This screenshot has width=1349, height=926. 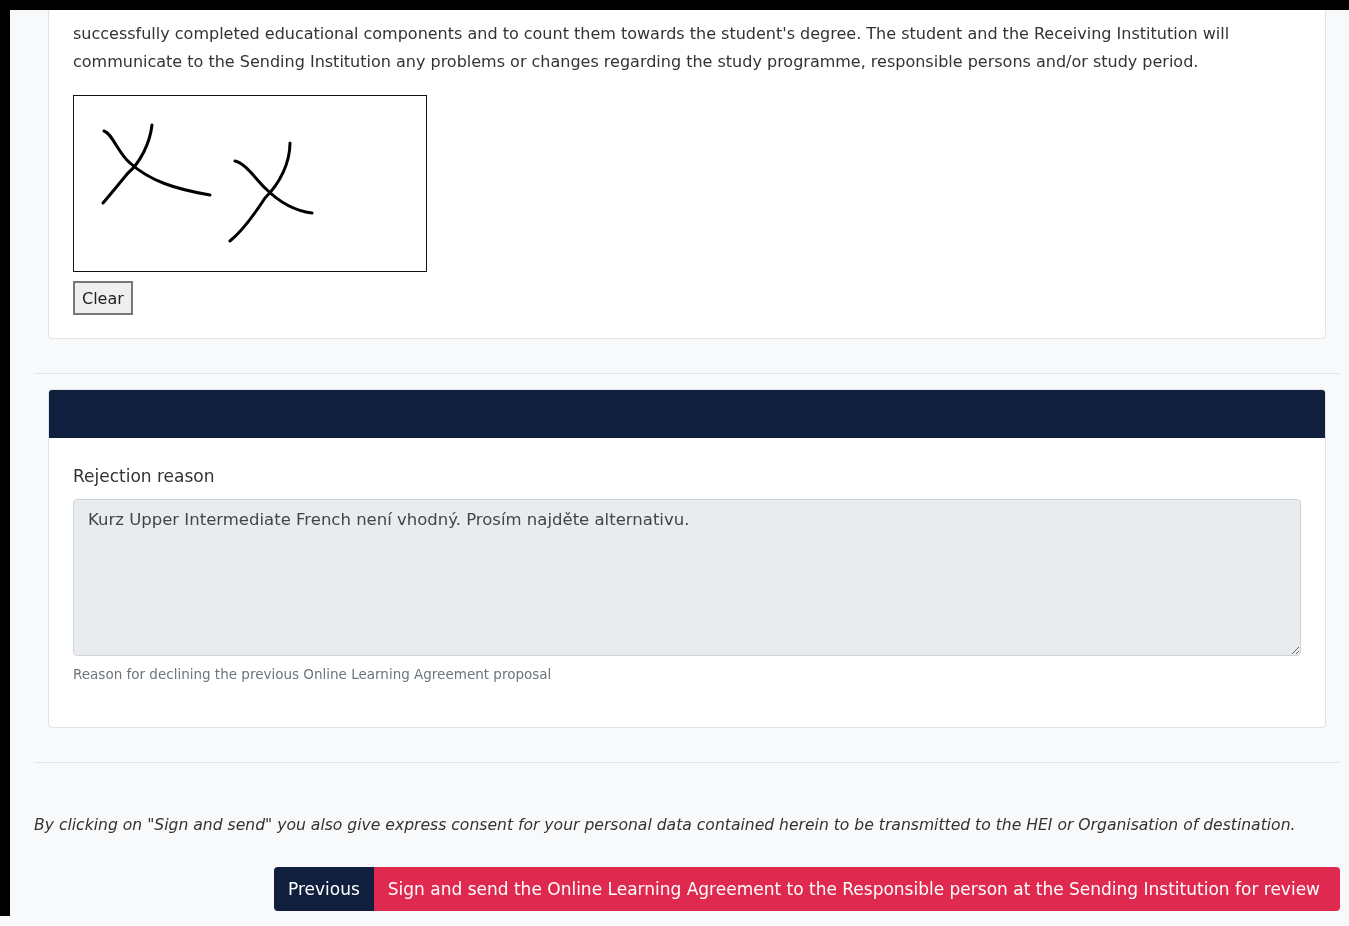 What do you see at coordinates (313, 674) in the screenshot?
I see `help-text: Reason for declining the previous Online Learning Agreement proposal` at bounding box center [313, 674].